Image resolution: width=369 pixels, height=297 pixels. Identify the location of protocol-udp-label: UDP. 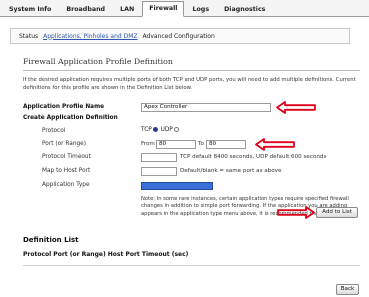
(166, 130).